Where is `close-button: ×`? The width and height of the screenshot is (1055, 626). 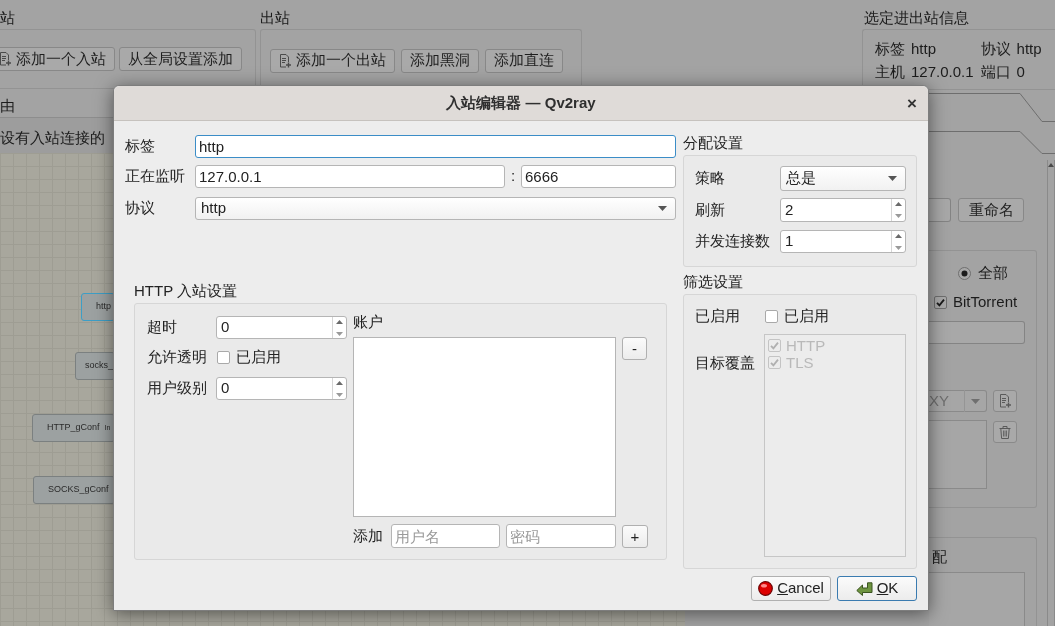
close-button: × is located at coordinates (912, 103).